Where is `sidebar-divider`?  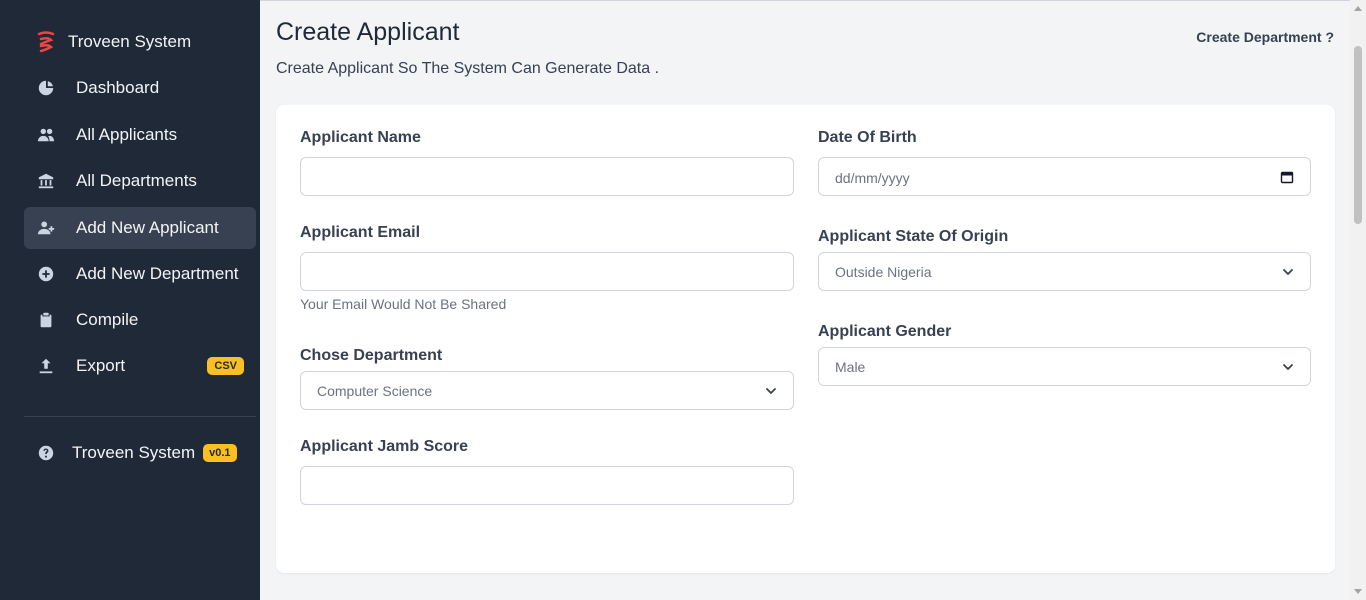
sidebar-divider is located at coordinates (140, 416).